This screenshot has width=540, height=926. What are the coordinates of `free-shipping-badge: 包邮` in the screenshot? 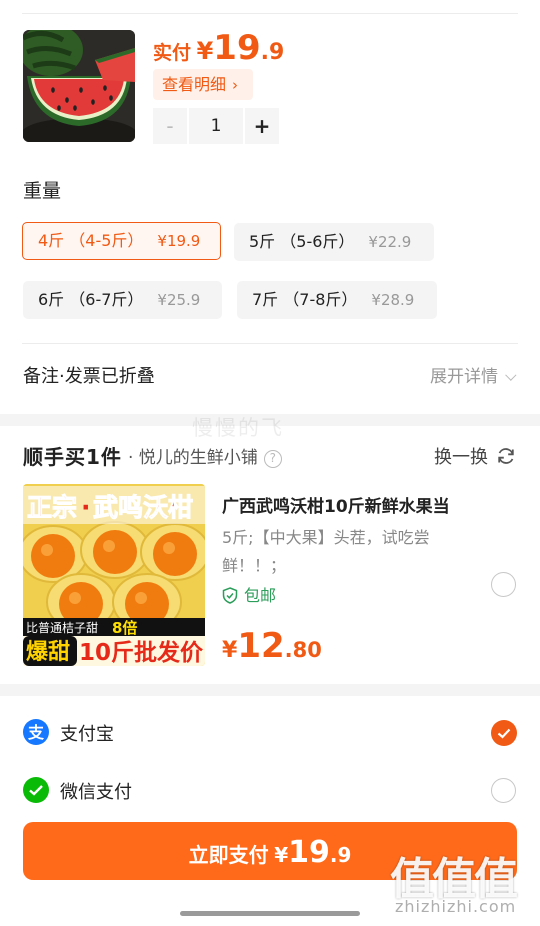 It's located at (249, 594).